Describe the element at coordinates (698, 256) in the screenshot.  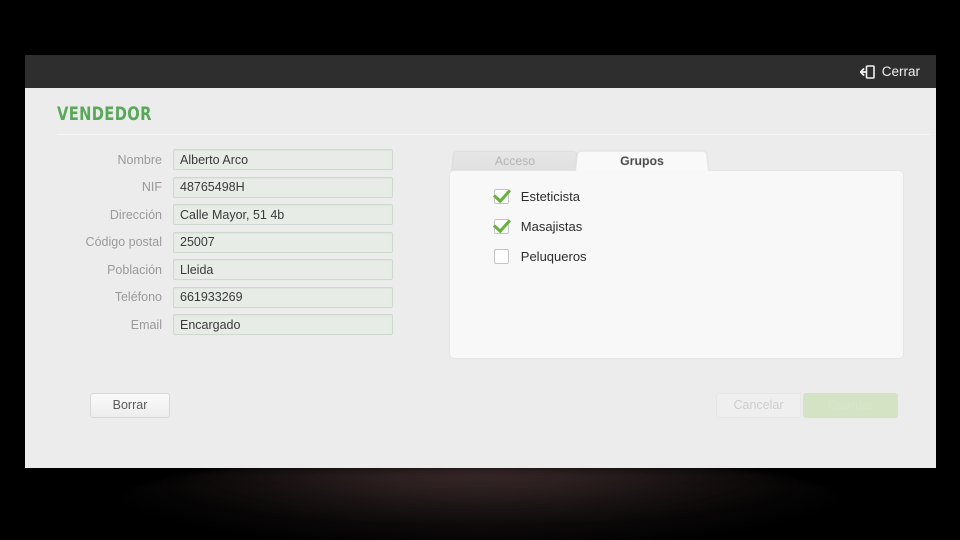
I see `group-checkbox-row: Peluqueros` at that location.